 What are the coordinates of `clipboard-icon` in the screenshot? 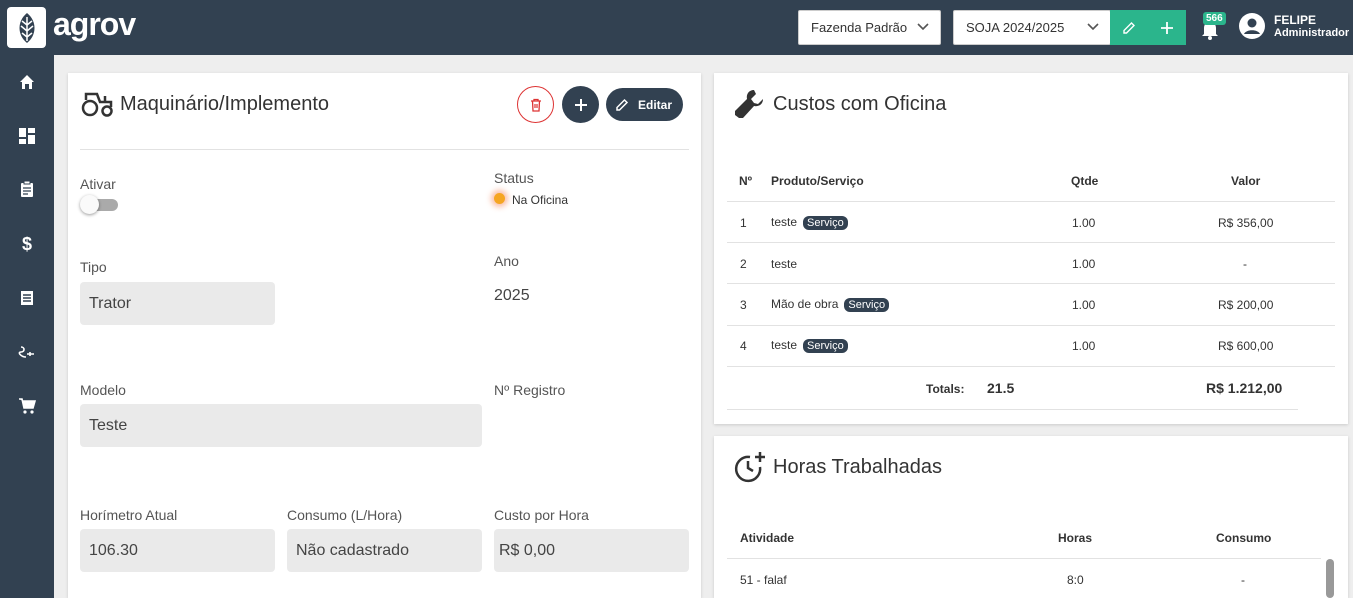 It's located at (27, 188).